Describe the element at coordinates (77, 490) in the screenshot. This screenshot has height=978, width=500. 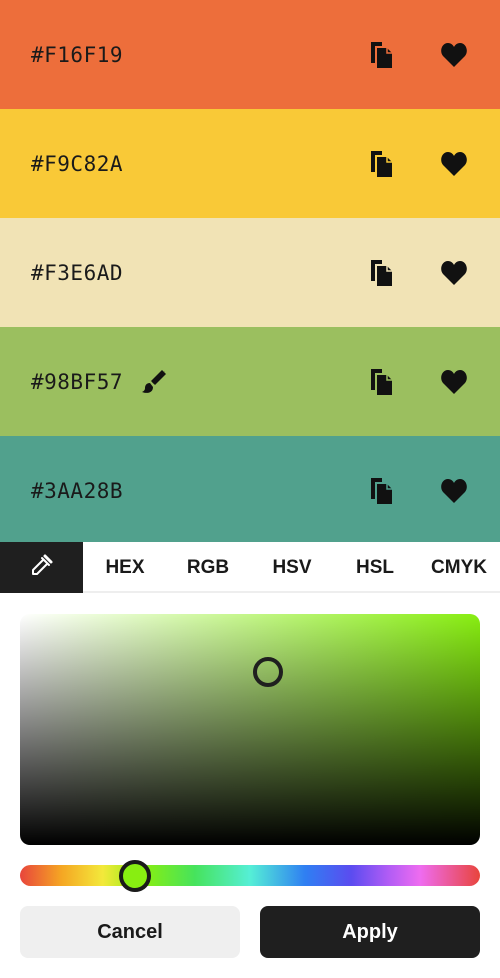
I see `swatch-hex-label: #3AA28B` at that location.